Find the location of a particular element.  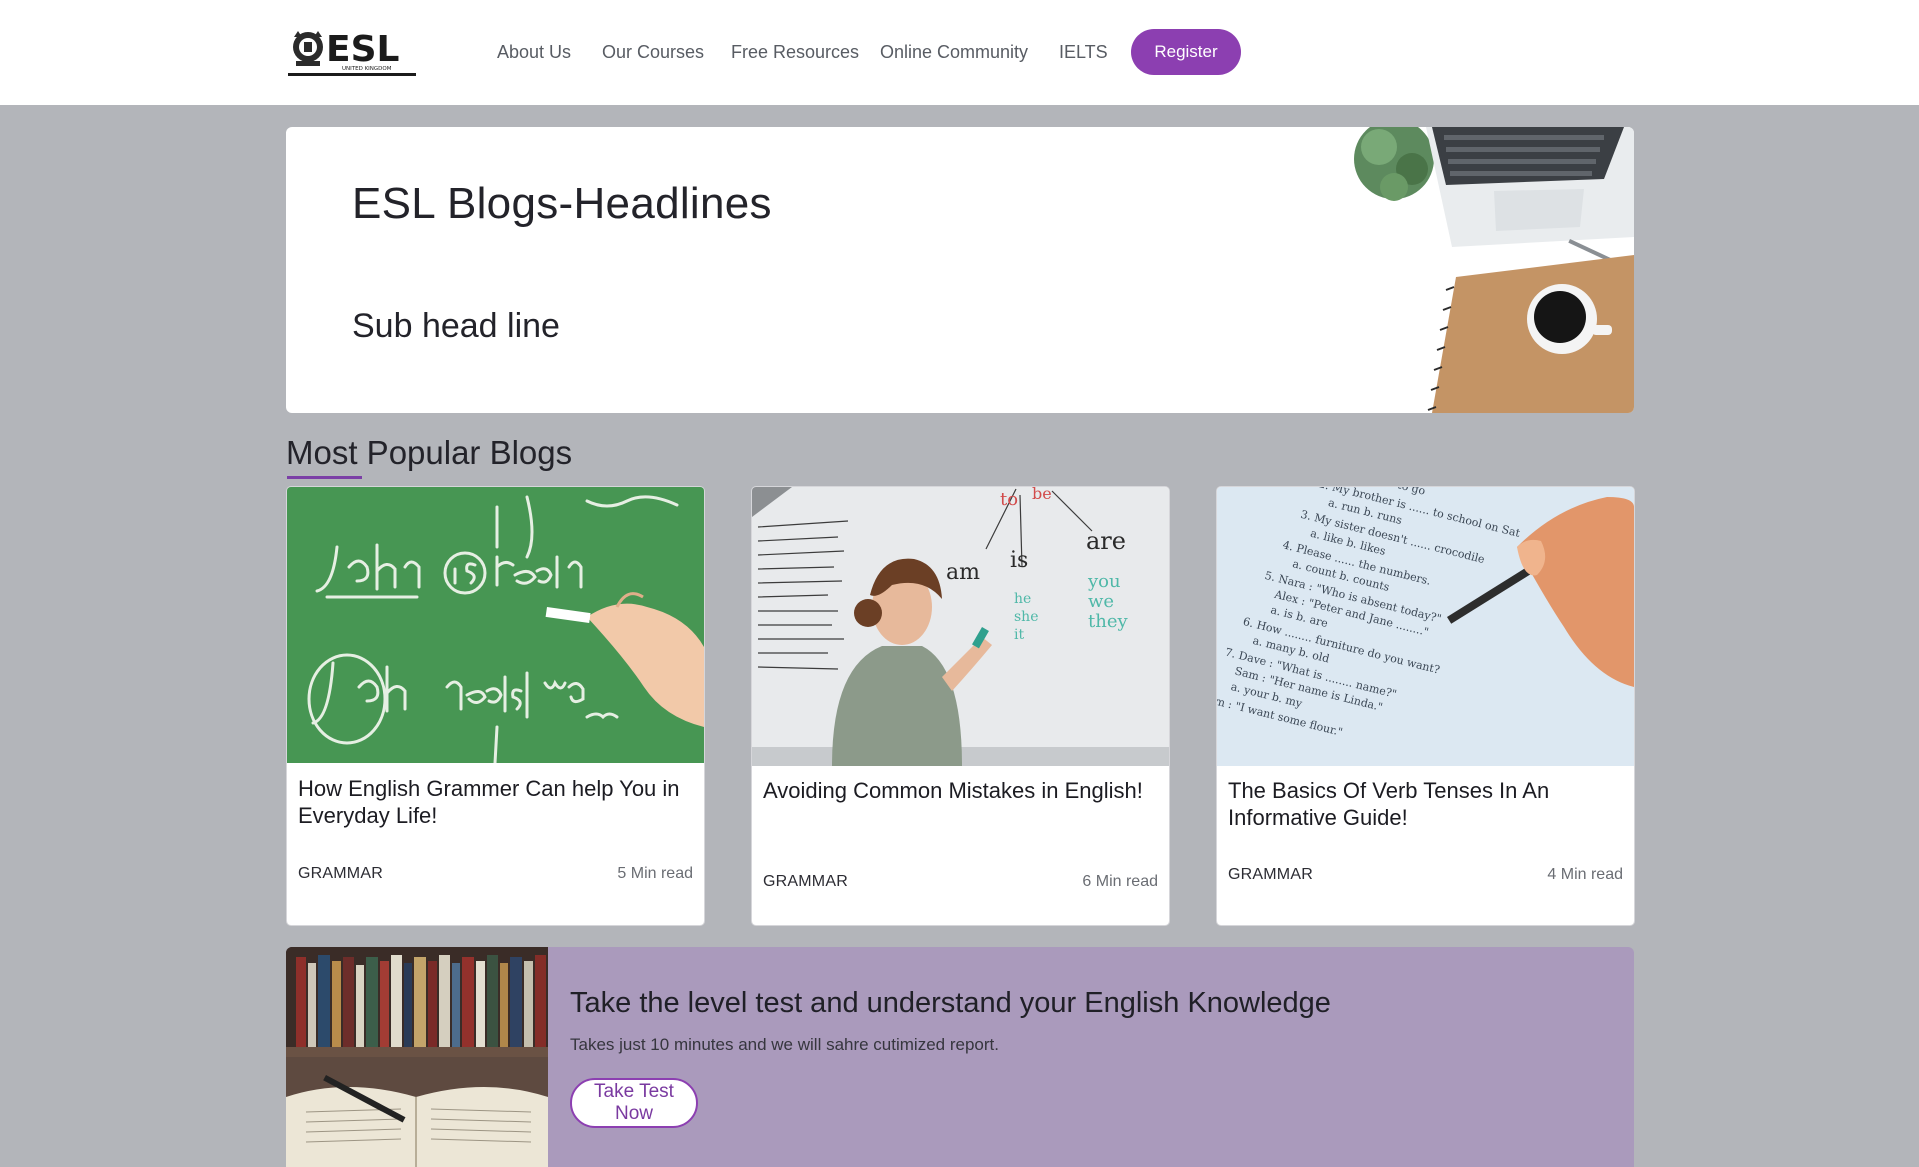

chalkboard-image is located at coordinates (495, 625).